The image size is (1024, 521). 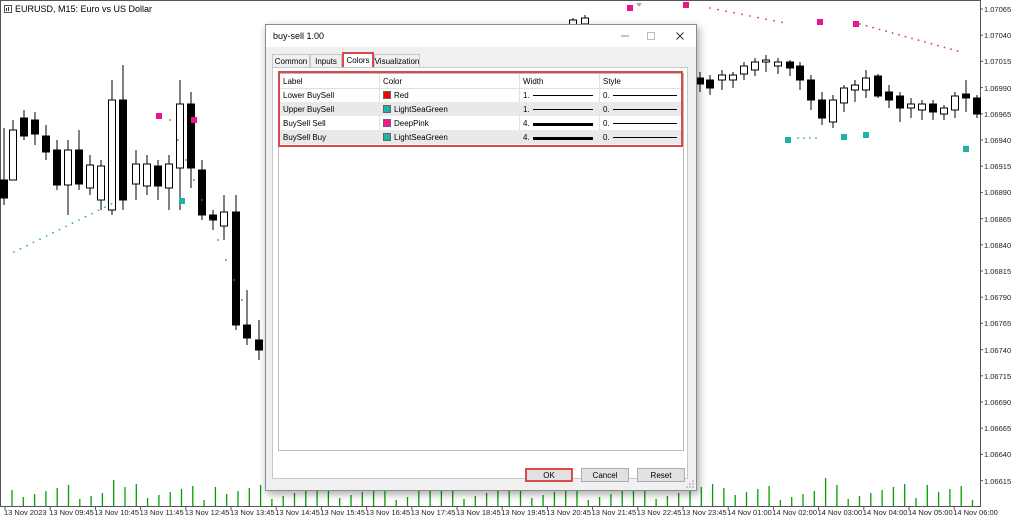 I want to click on header-color: Color, so click(x=392, y=81).